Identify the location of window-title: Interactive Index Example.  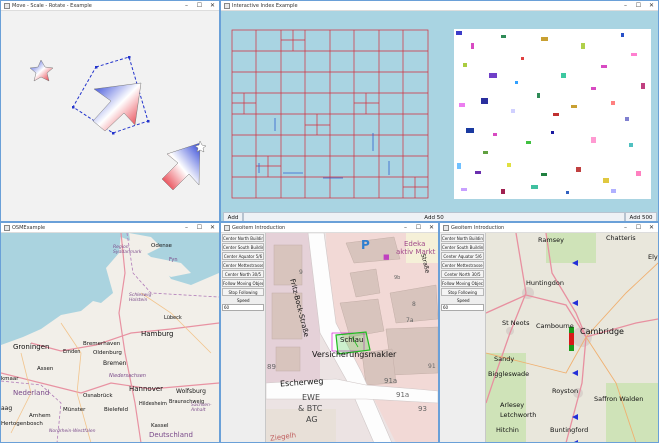
(265, 5).